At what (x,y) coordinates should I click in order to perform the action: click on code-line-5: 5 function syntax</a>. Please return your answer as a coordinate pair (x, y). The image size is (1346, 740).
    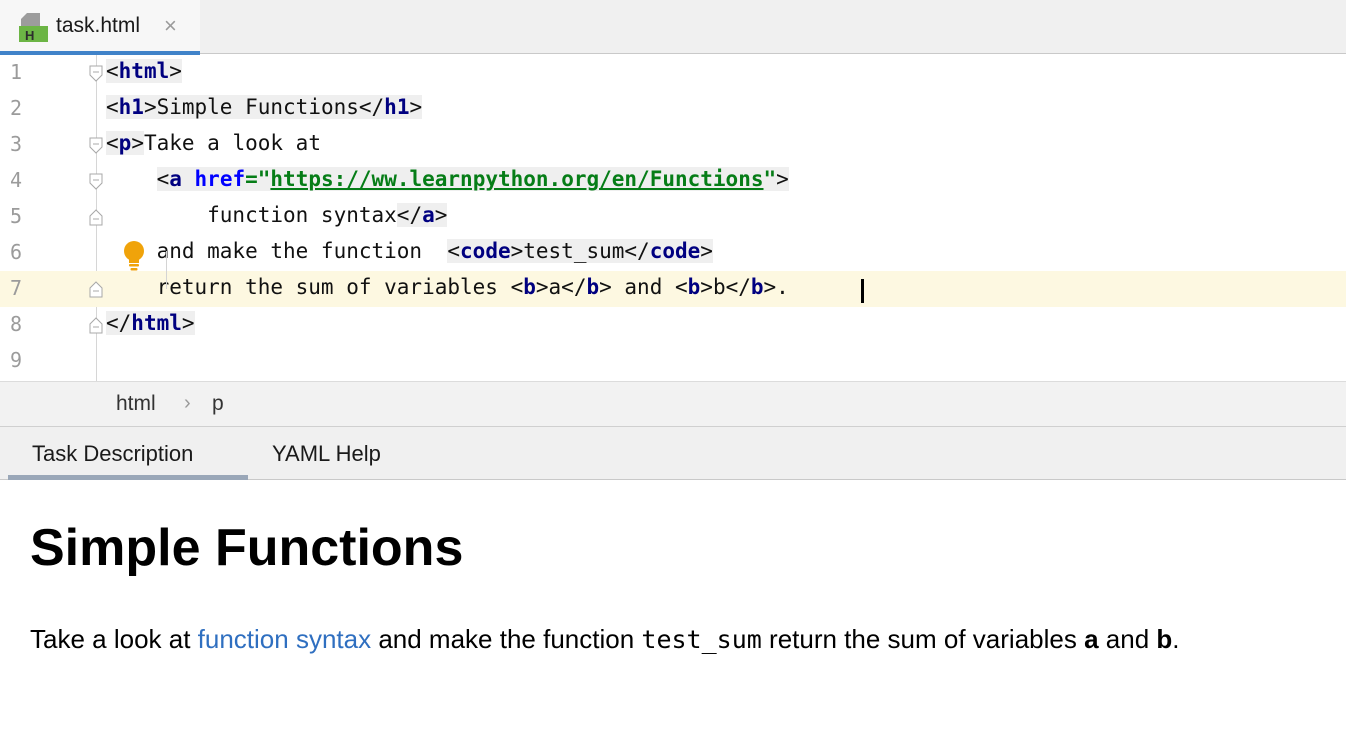
    Looking at the image, I should click on (673, 217).